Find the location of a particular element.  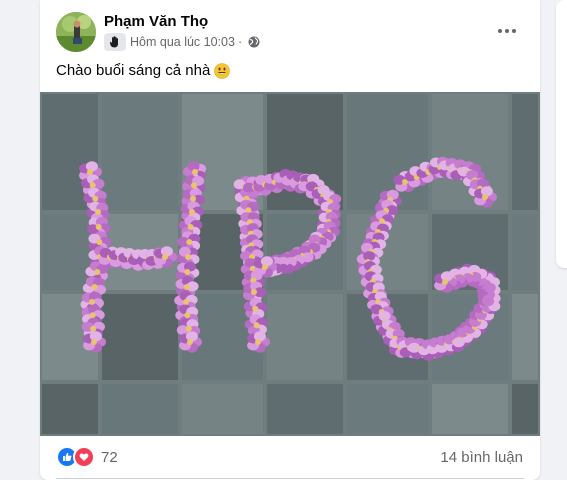

post-time: Hôm qua lúc 10:03 is located at coordinates (182, 42).